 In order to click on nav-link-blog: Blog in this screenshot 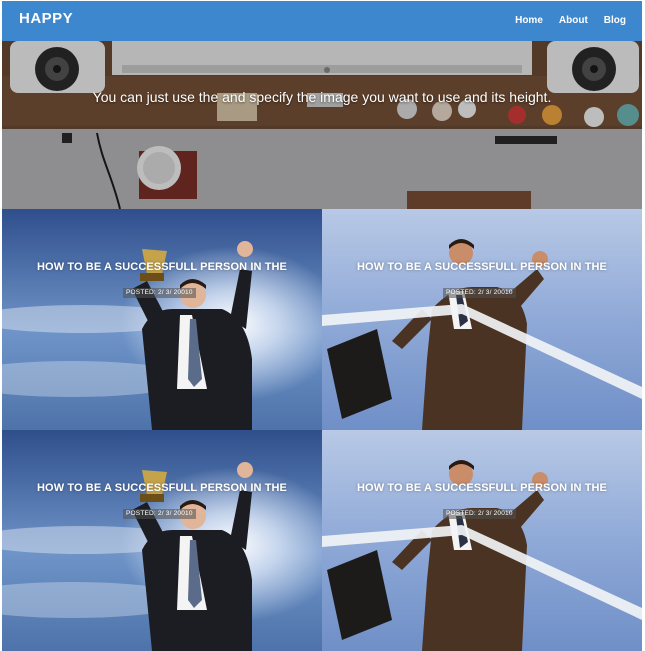, I will do `click(615, 20)`.